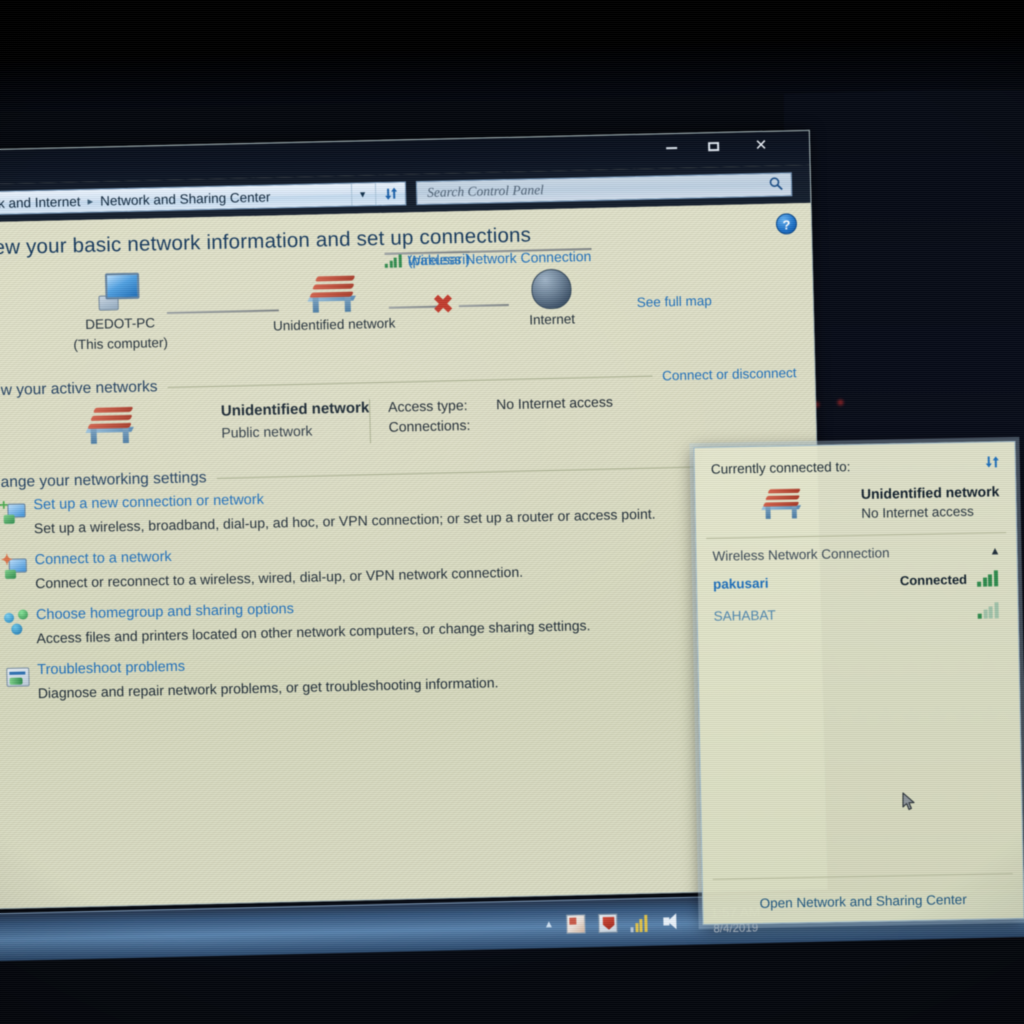 The width and height of the screenshot is (1024, 1024). What do you see at coordinates (362, 194) in the screenshot?
I see `chevron-down-icon: ▼` at bounding box center [362, 194].